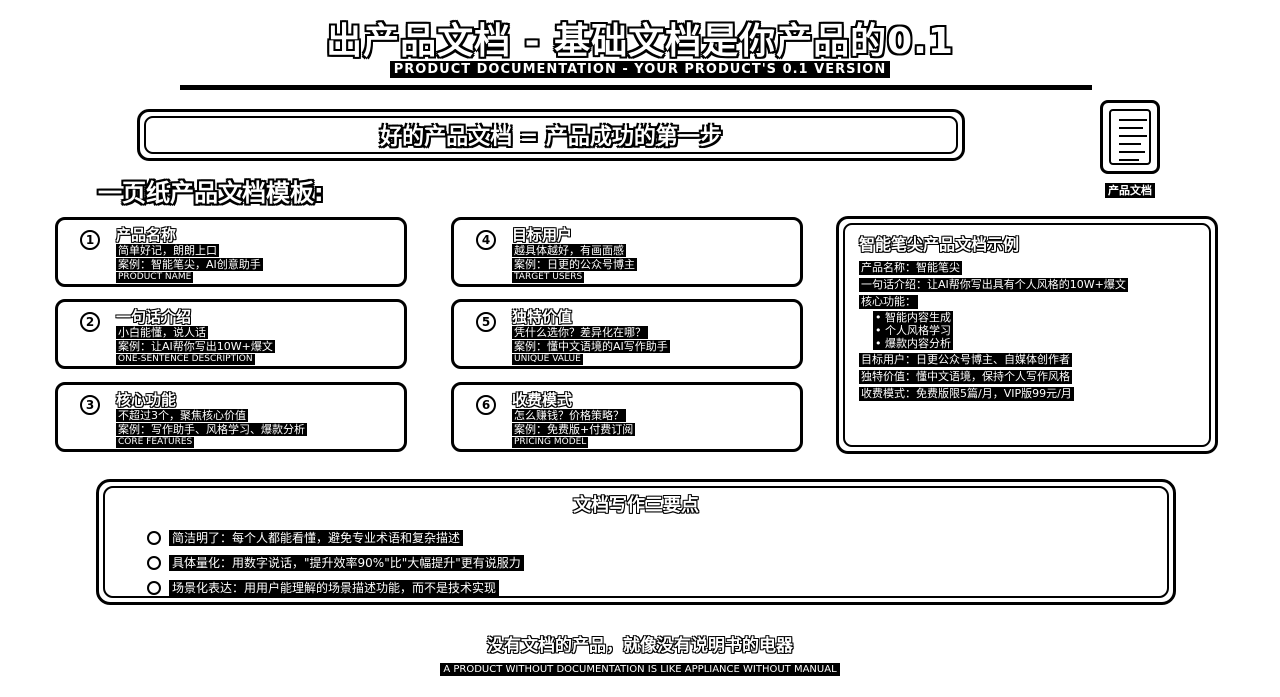  I want to click on card-title: 独特价值, so click(542, 317).